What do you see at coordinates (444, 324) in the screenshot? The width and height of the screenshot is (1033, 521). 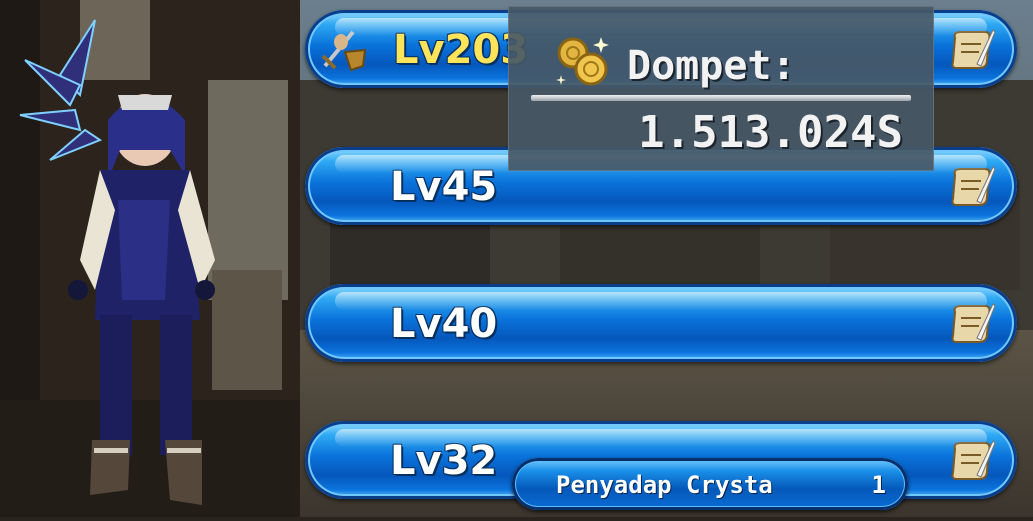 I see `character-level: Lv40` at bounding box center [444, 324].